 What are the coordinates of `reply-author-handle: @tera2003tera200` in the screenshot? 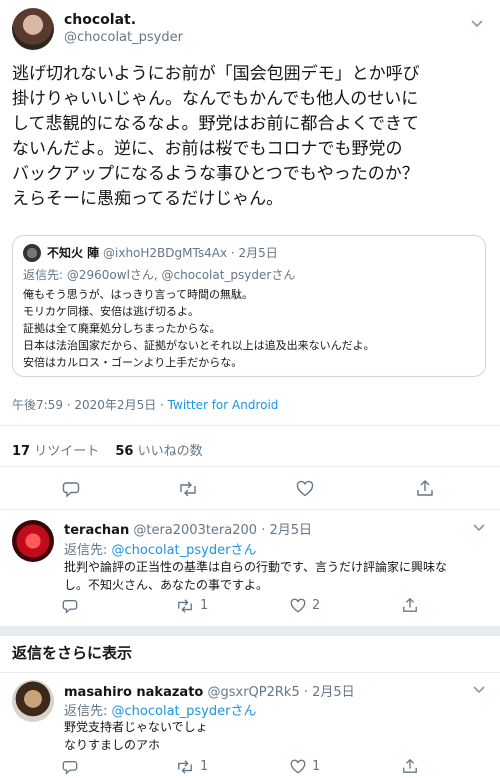 It's located at (195, 530).